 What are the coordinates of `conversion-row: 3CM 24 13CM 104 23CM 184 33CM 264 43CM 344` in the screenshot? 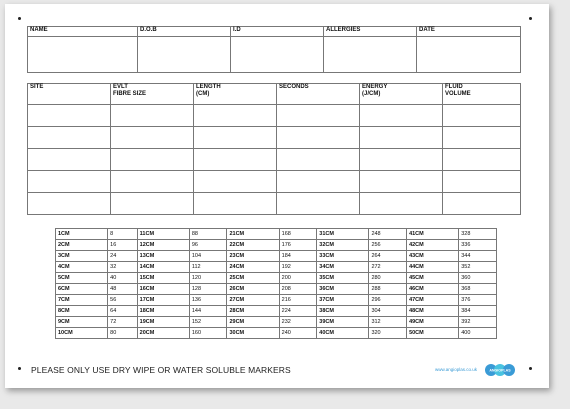 It's located at (275, 256).